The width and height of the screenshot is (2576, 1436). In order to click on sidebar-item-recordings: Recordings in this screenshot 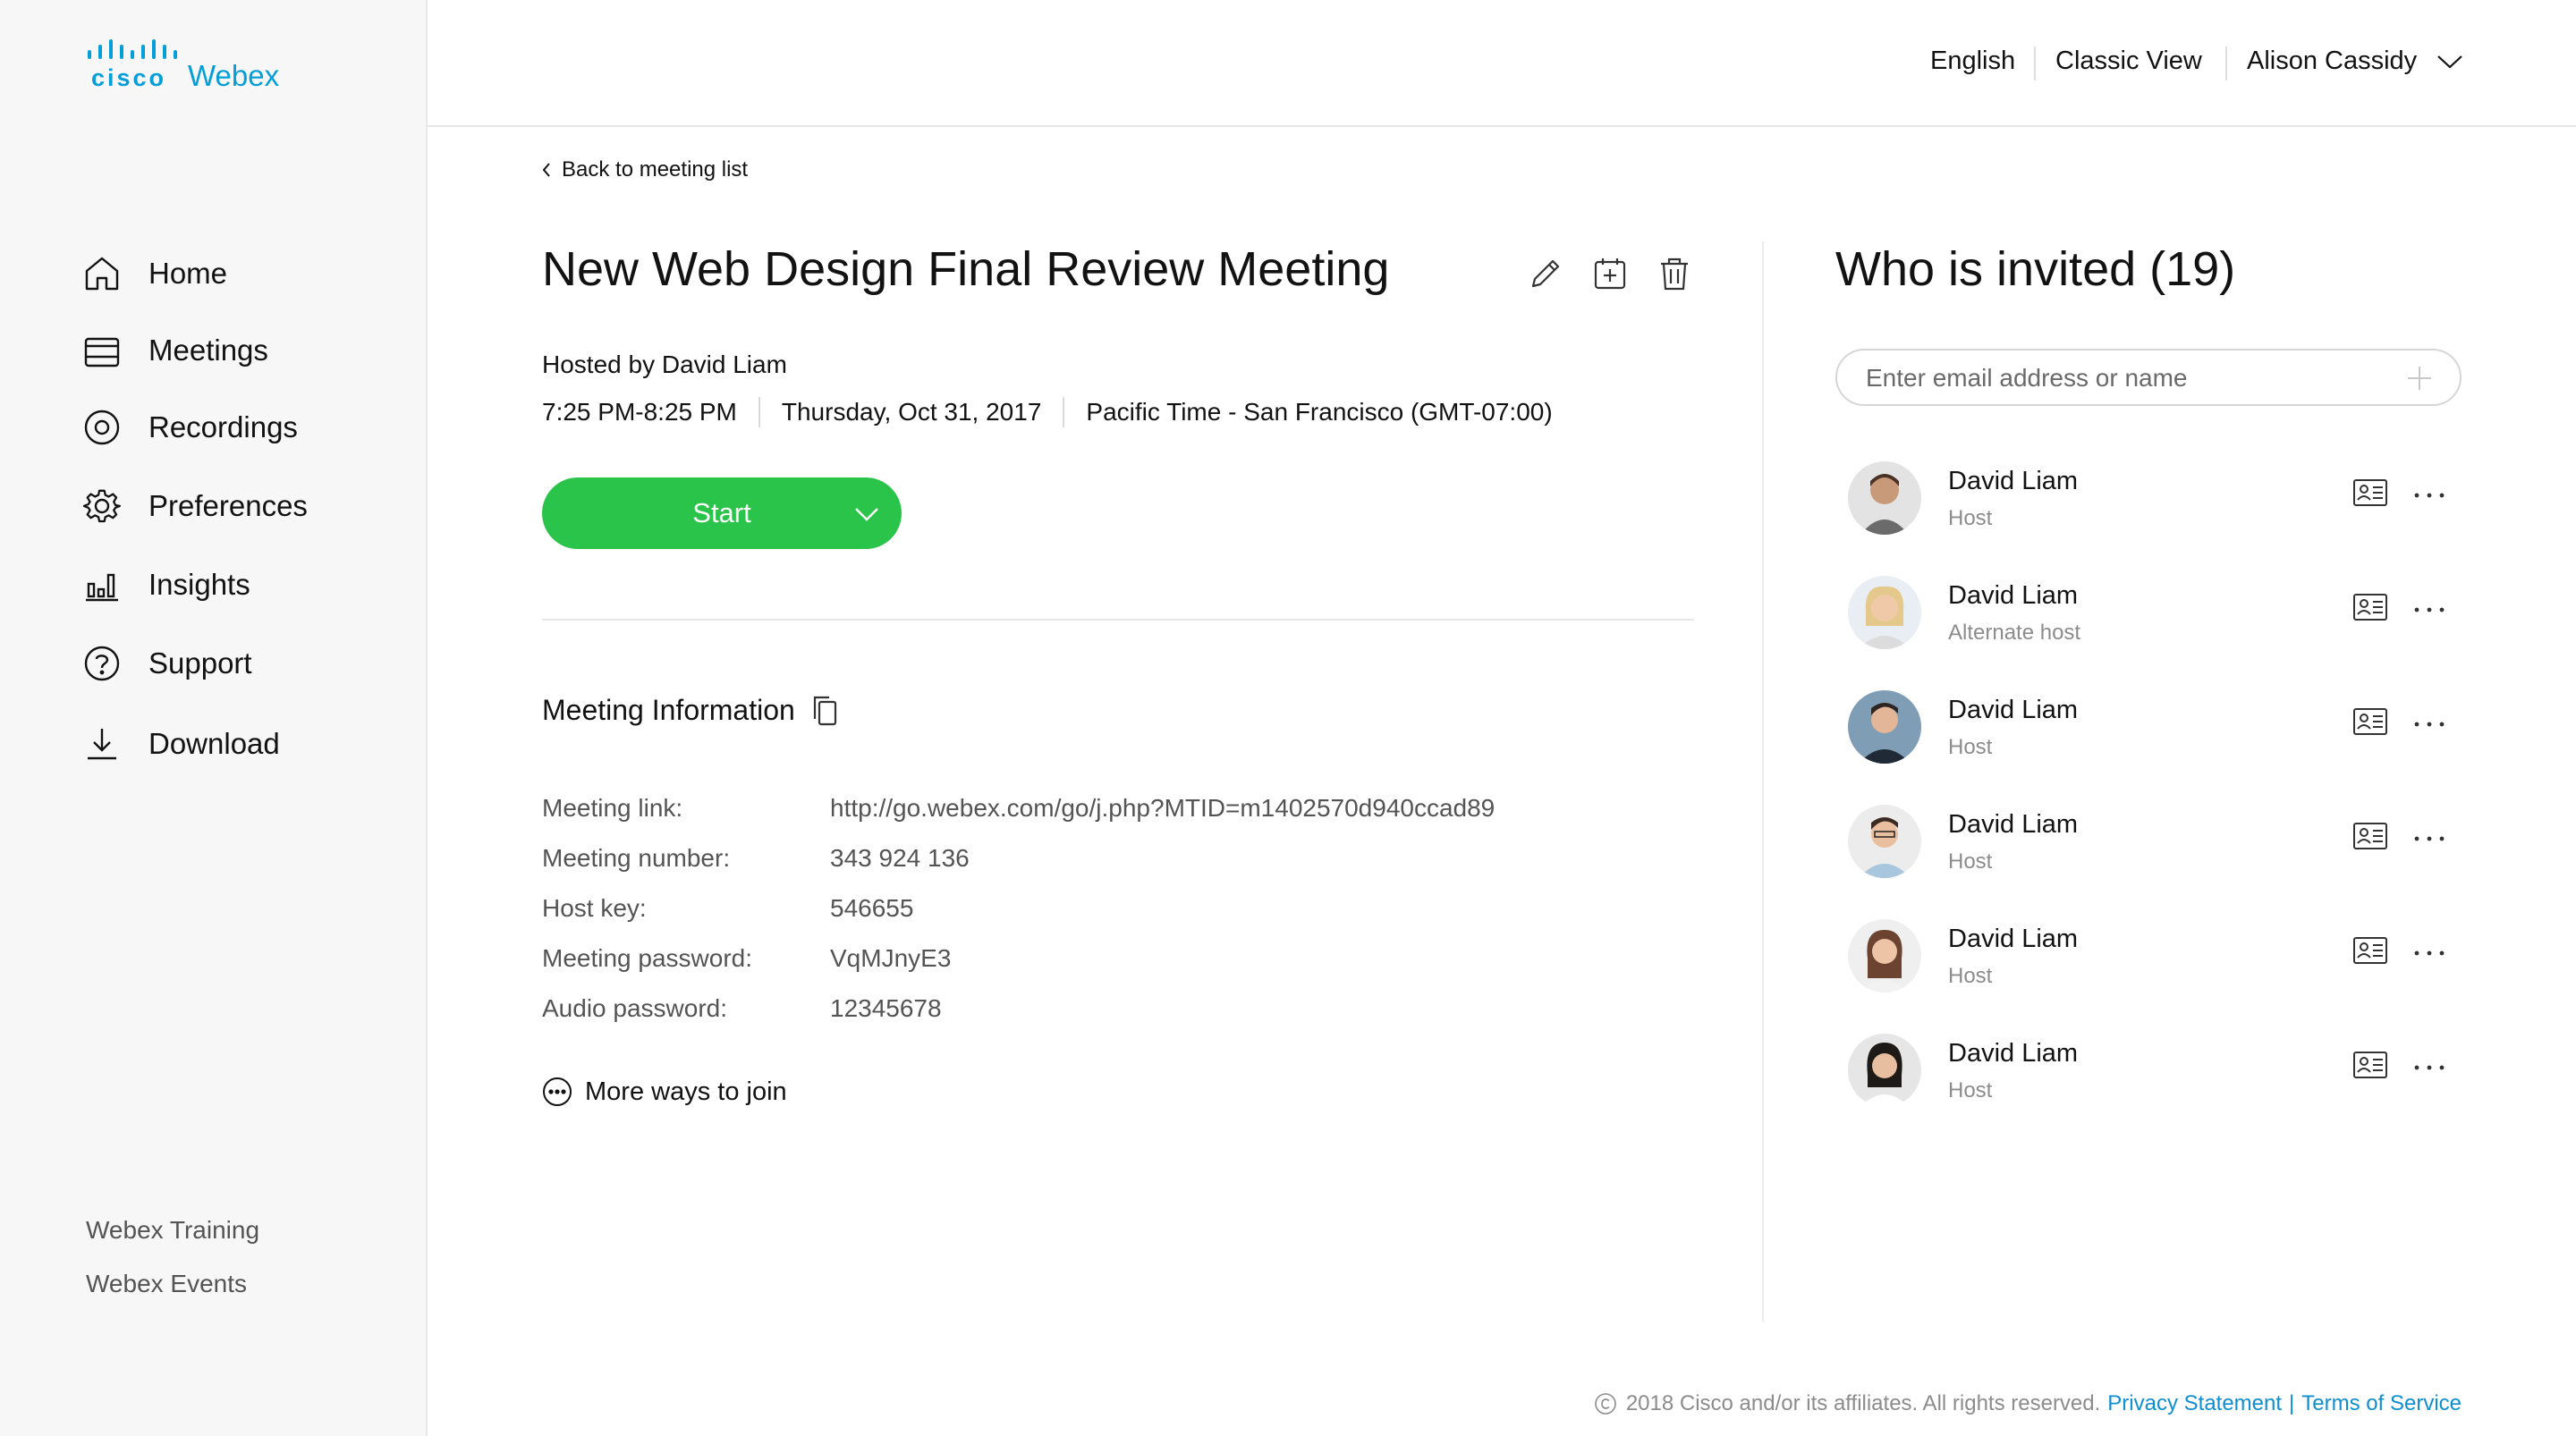, I will do `click(190, 427)`.